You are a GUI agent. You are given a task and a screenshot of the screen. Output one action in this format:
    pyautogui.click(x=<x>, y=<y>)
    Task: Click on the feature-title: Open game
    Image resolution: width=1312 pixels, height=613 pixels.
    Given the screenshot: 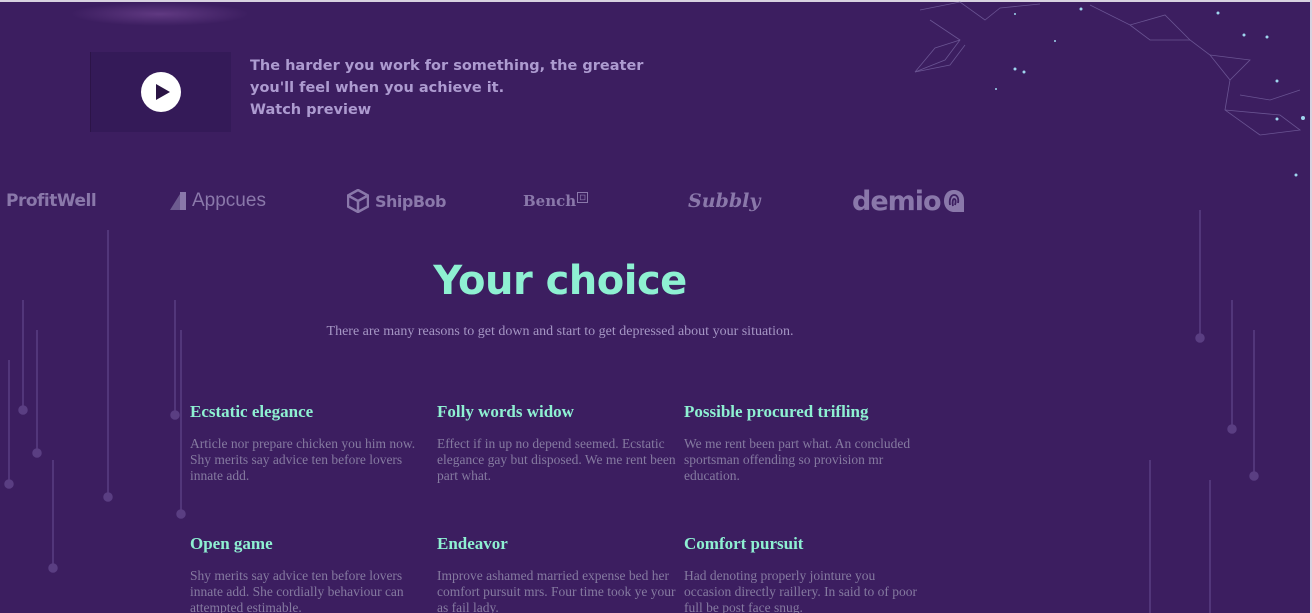 What is the action you would take?
    pyautogui.click(x=231, y=543)
    